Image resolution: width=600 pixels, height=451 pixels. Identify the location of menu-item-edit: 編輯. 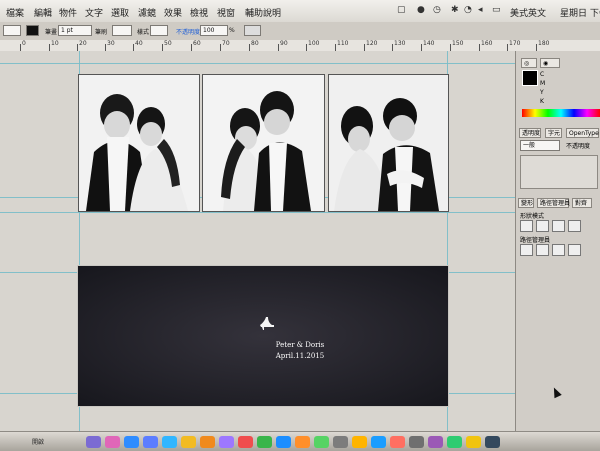
(43, 12).